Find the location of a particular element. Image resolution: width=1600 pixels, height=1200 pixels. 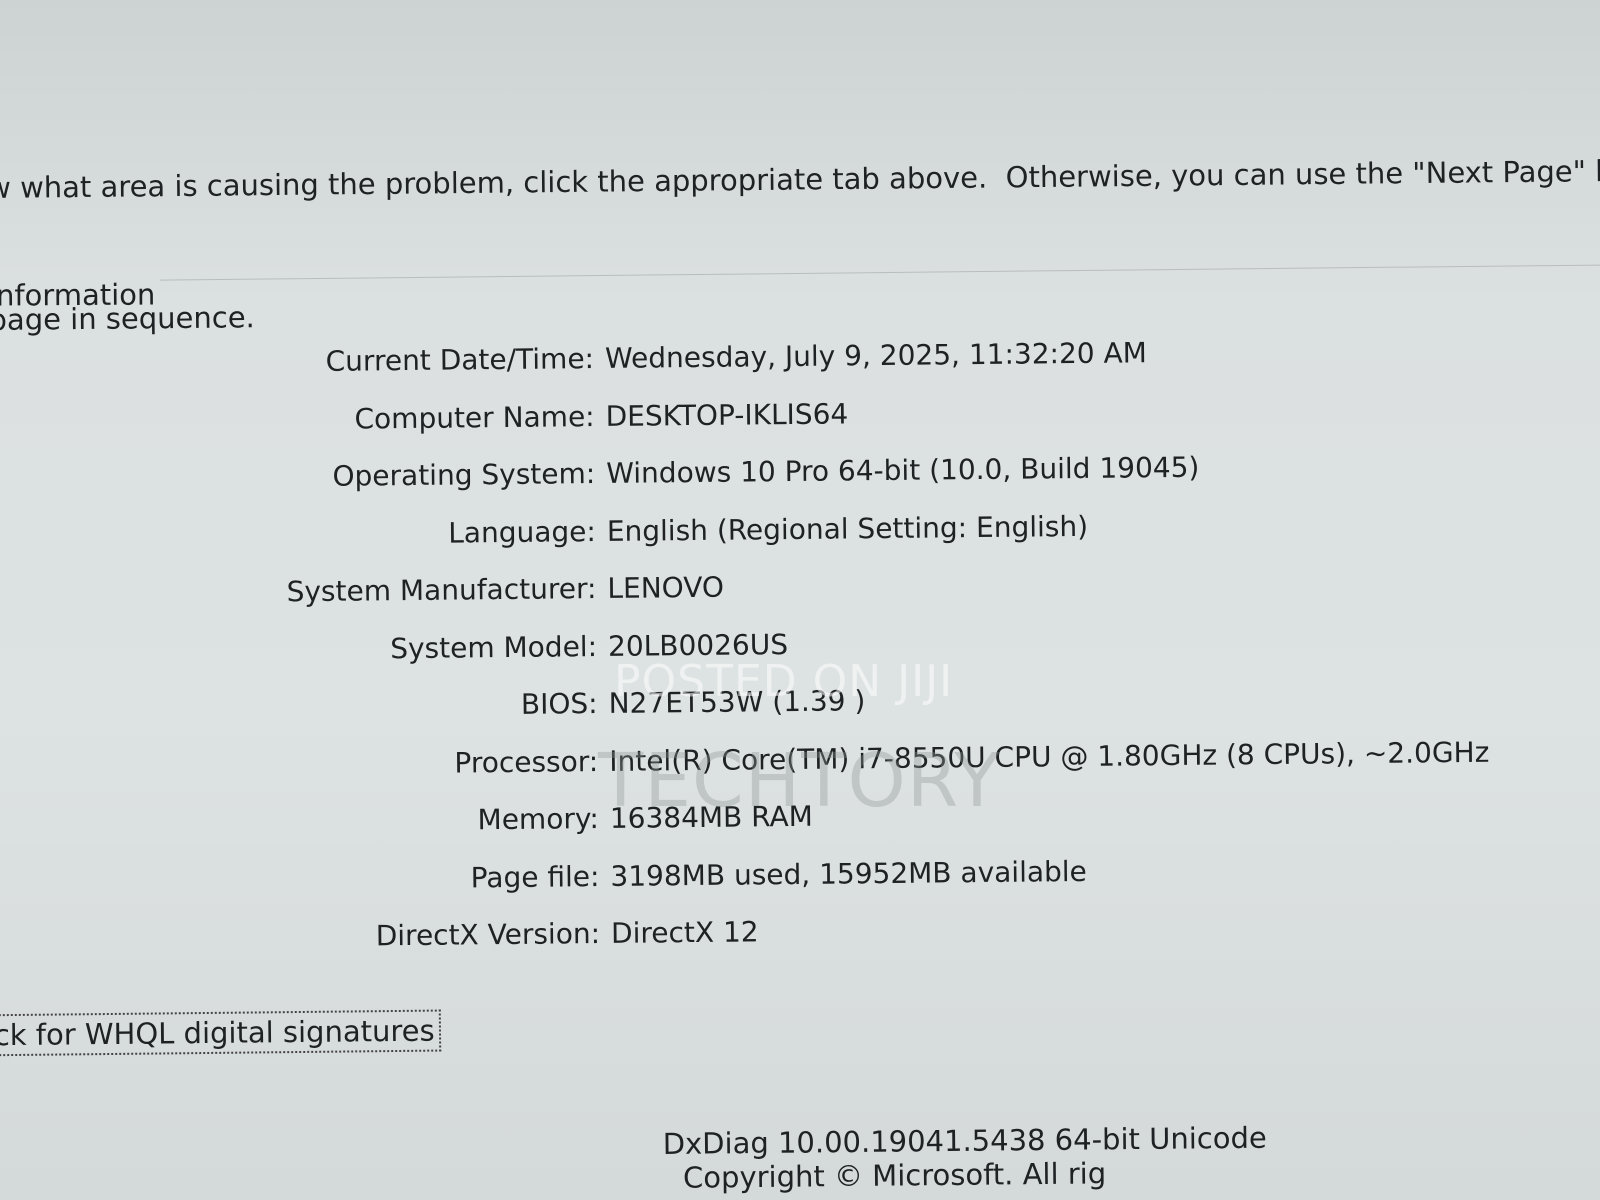

info-value: Wednesday, July 9, 2025, 11:32:20 AM is located at coordinates (875, 355).